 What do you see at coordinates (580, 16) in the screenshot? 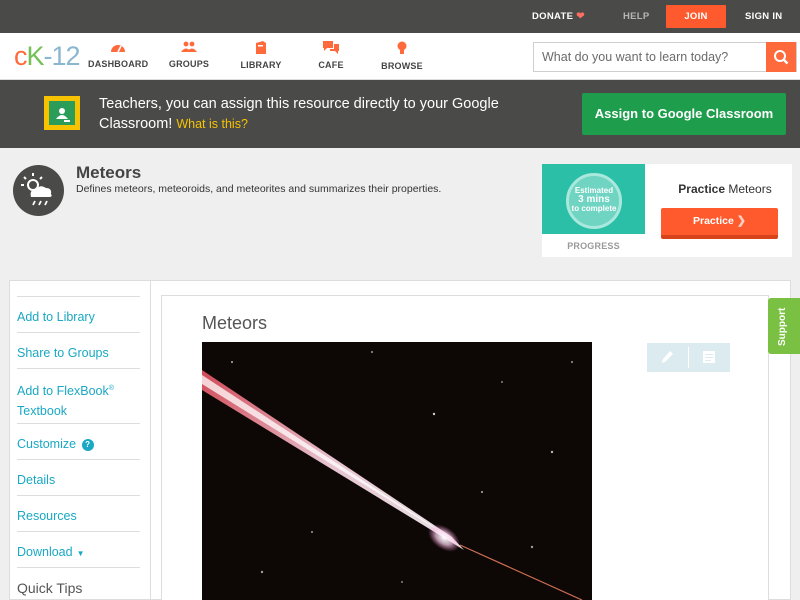
I see `heart-icon: ❤` at bounding box center [580, 16].